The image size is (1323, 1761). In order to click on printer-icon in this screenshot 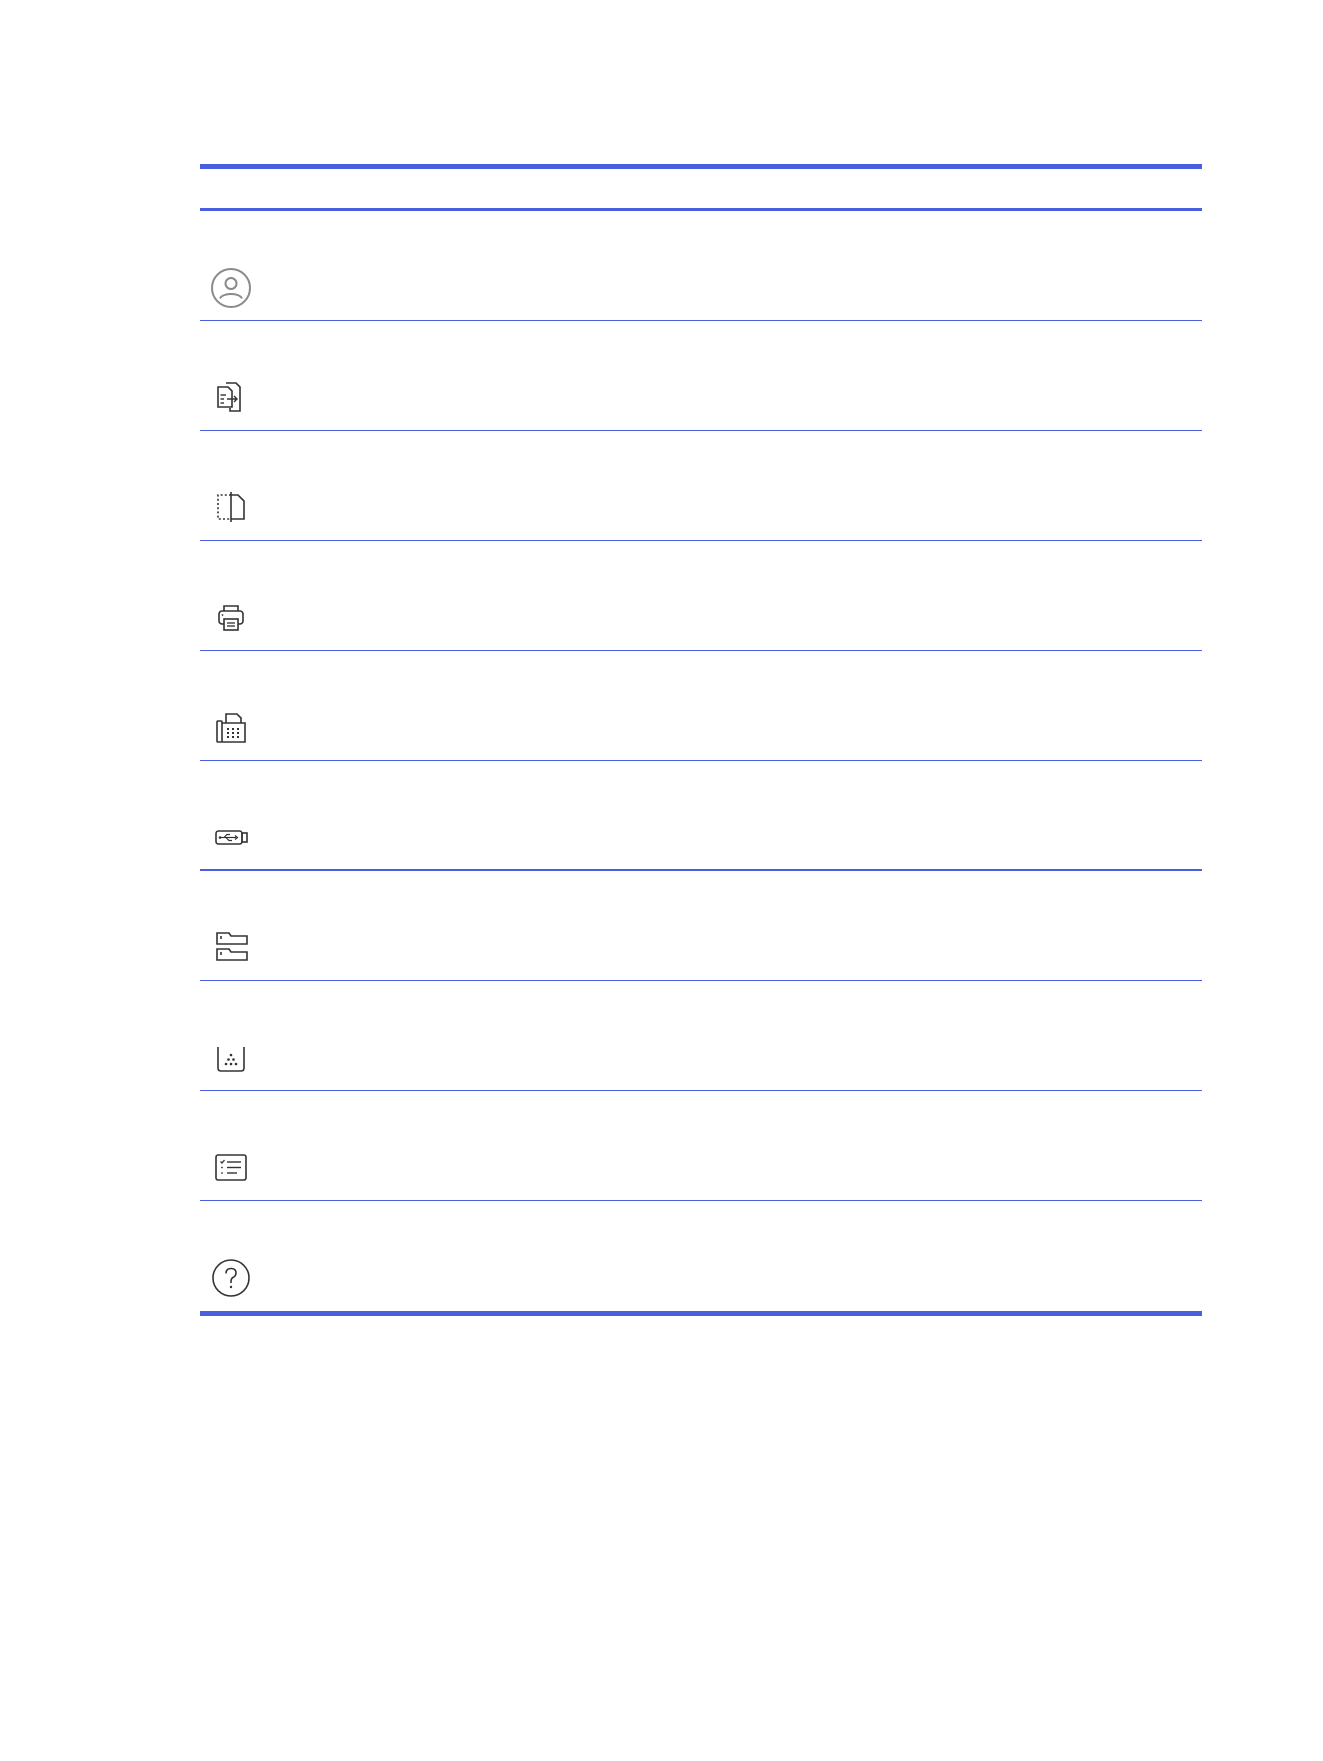, I will do `click(231, 618)`.